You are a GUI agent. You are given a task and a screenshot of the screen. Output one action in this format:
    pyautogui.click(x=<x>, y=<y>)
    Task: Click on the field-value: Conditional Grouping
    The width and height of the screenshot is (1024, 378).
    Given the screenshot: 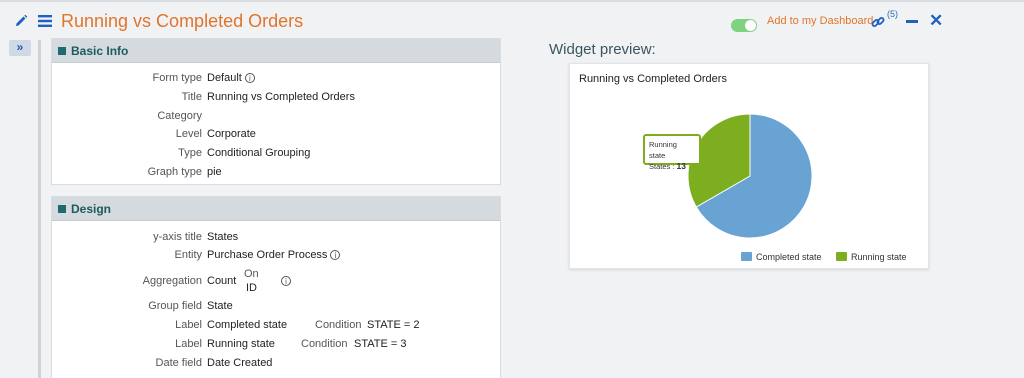 What is the action you would take?
    pyautogui.click(x=259, y=153)
    